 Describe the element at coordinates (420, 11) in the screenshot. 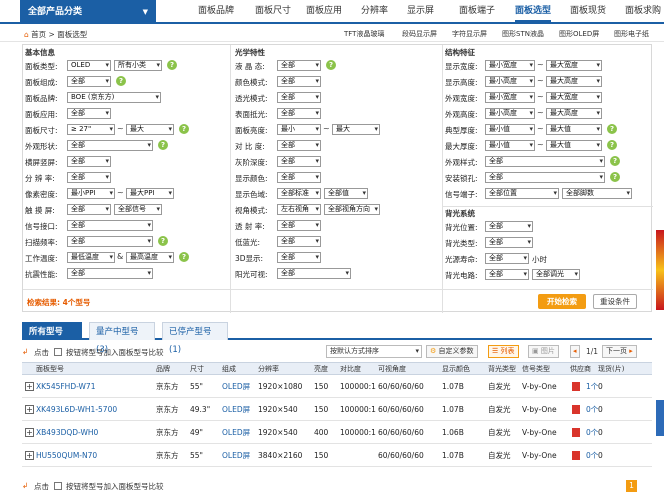

I see `nav-item-4: 显示屏` at that location.